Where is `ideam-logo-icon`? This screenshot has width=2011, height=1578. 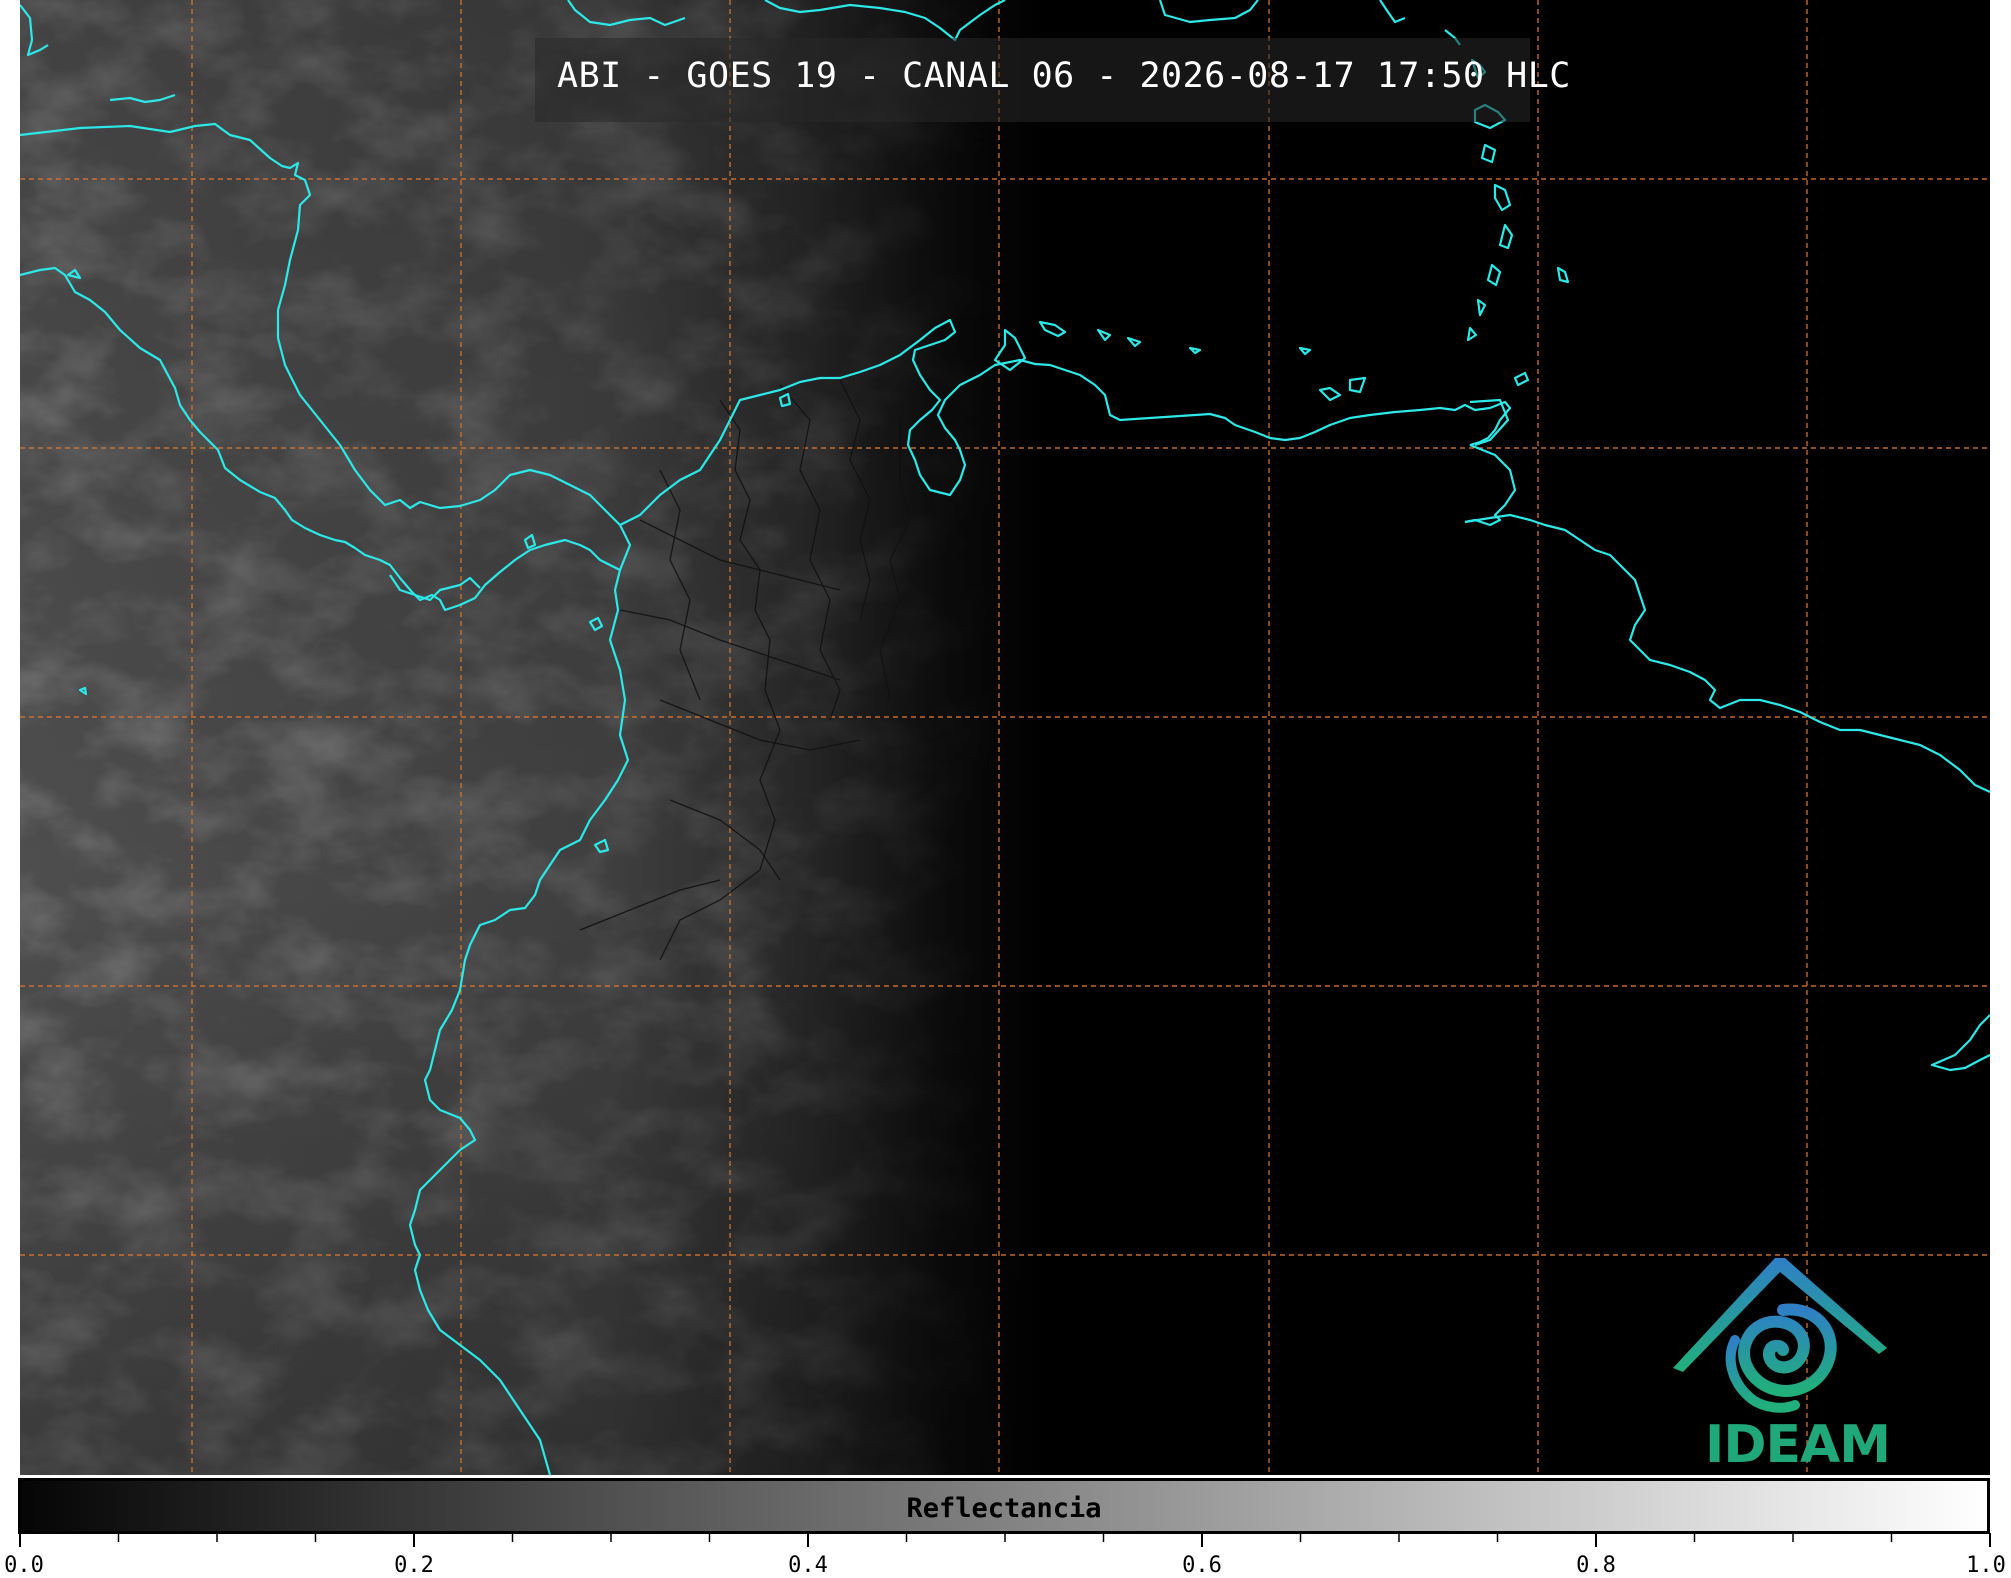
ideam-logo-icon is located at coordinates (1780, 1335).